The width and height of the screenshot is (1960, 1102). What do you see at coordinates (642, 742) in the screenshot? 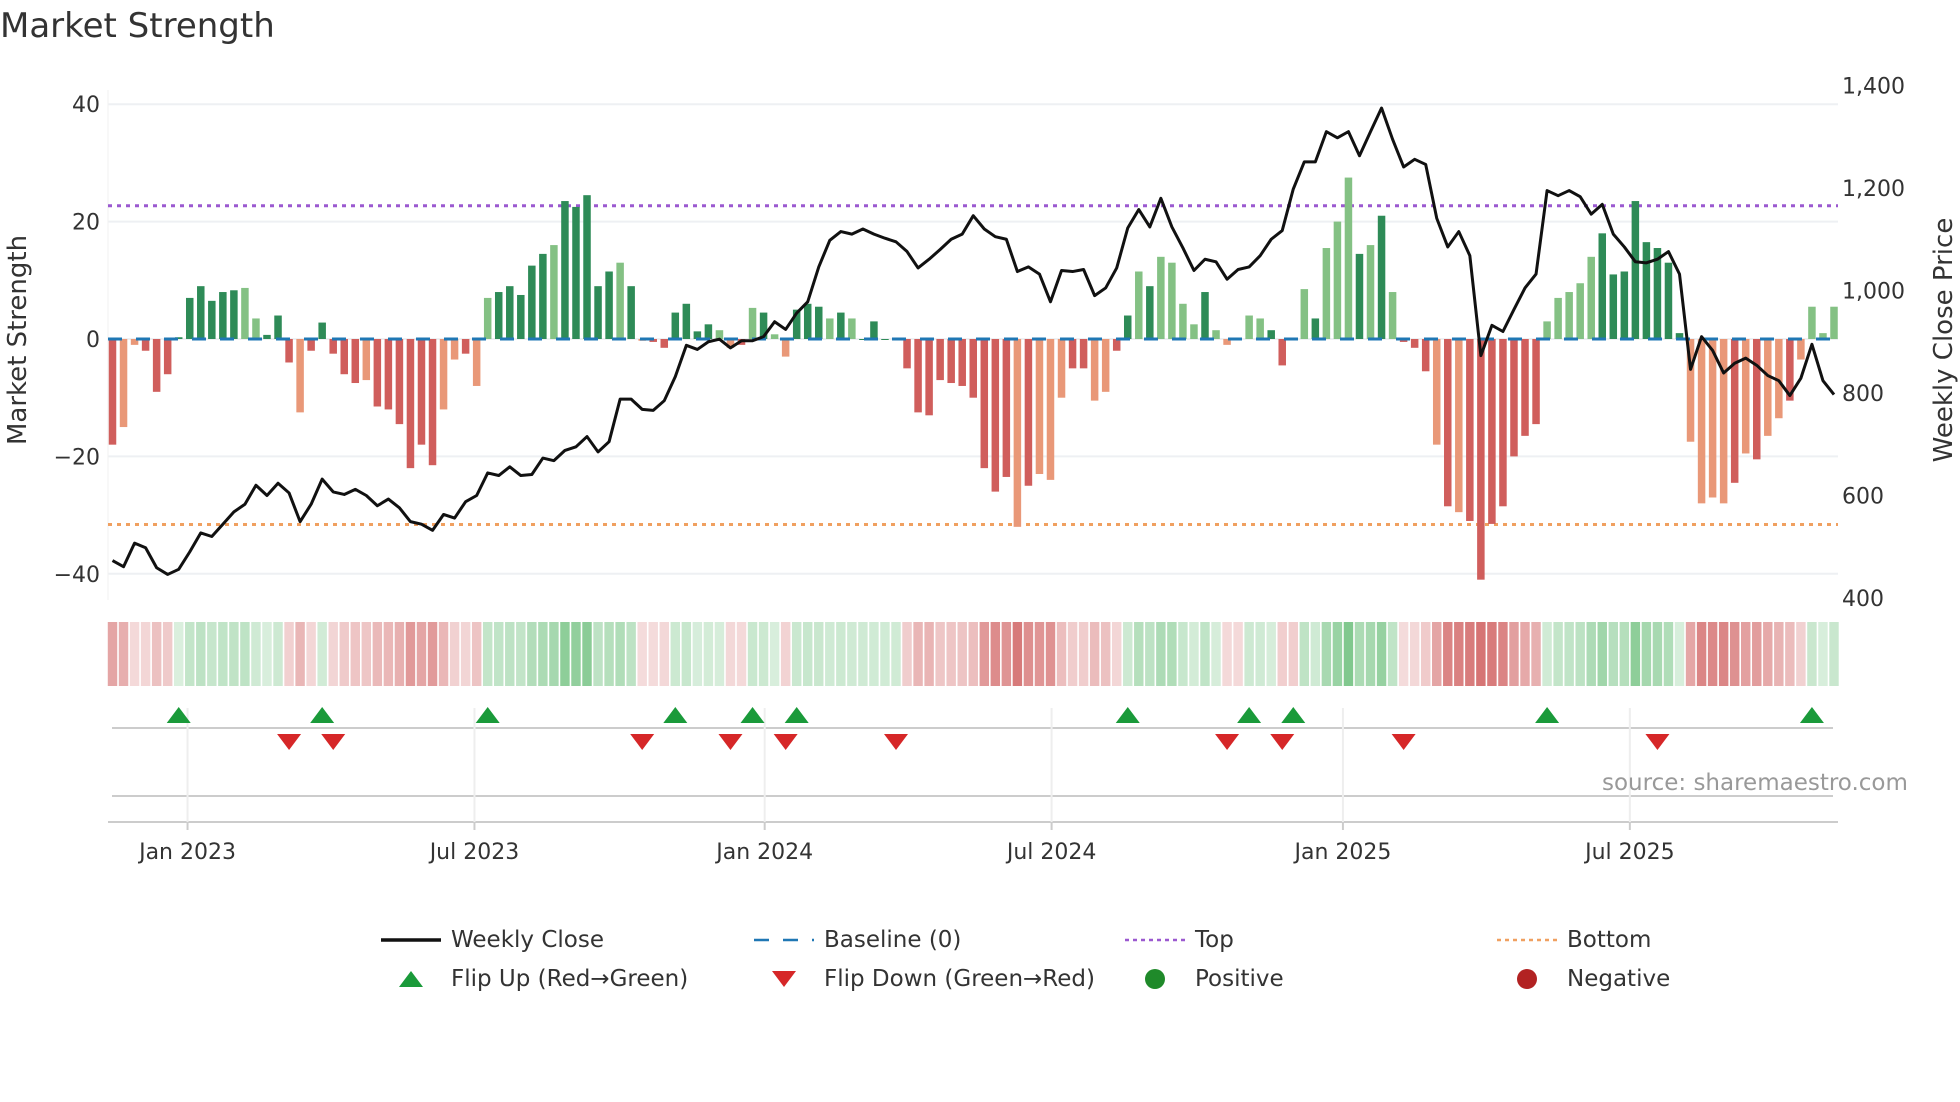
I see `flip-down-marker` at bounding box center [642, 742].